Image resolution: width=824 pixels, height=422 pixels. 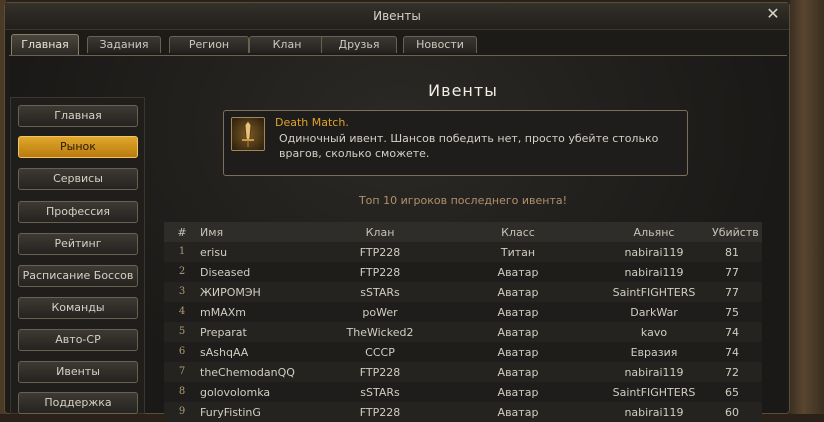 What do you see at coordinates (287, 44) in the screenshot?
I see `tab-clan: Клан` at bounding box center [287, 44].